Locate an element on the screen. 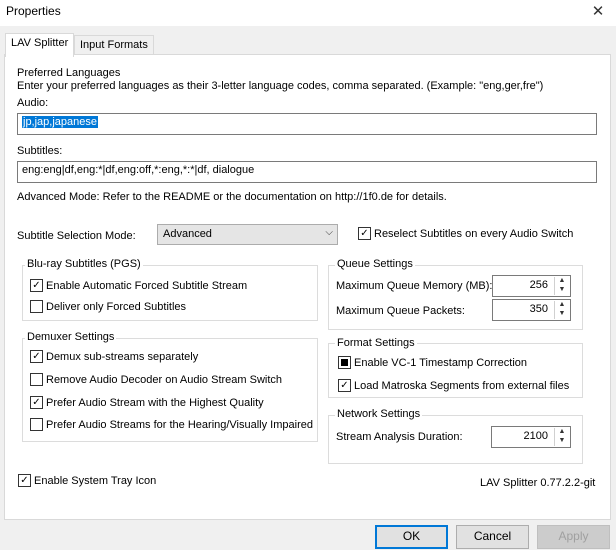 This screenshot has height=550, width=616. queue-packets-label: Maximum Queue Packets: is located at coordinates (400, 311).